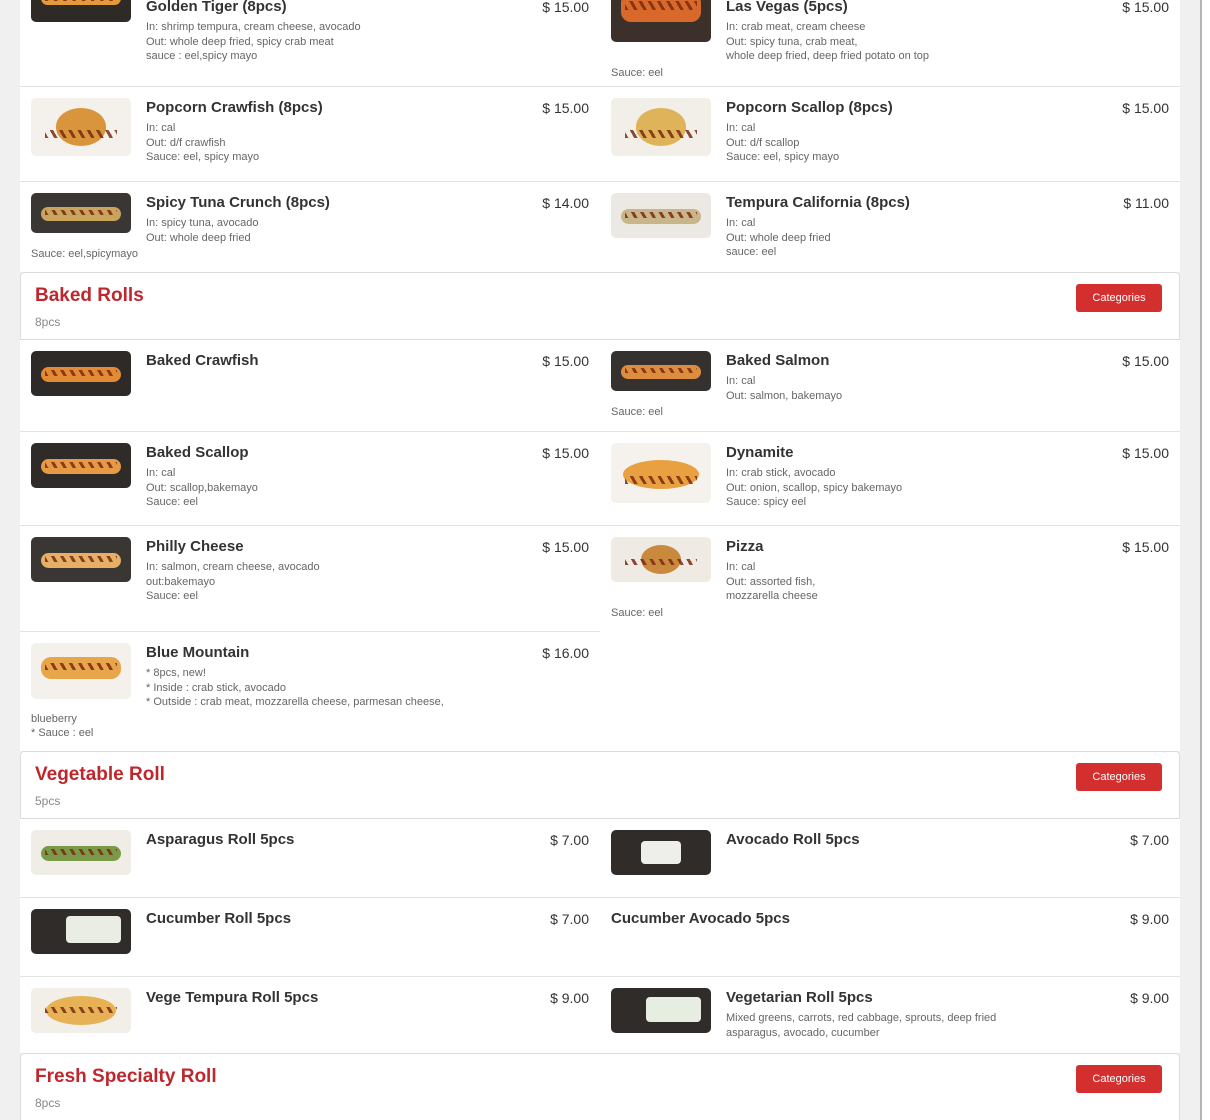 The width and height of the screenshot is (1210, 1120). Describe the element at coordinates (778, 237) in the screenshot. I see `item-description: In: cal Out: whole deep fried sauce: eel` at that location.